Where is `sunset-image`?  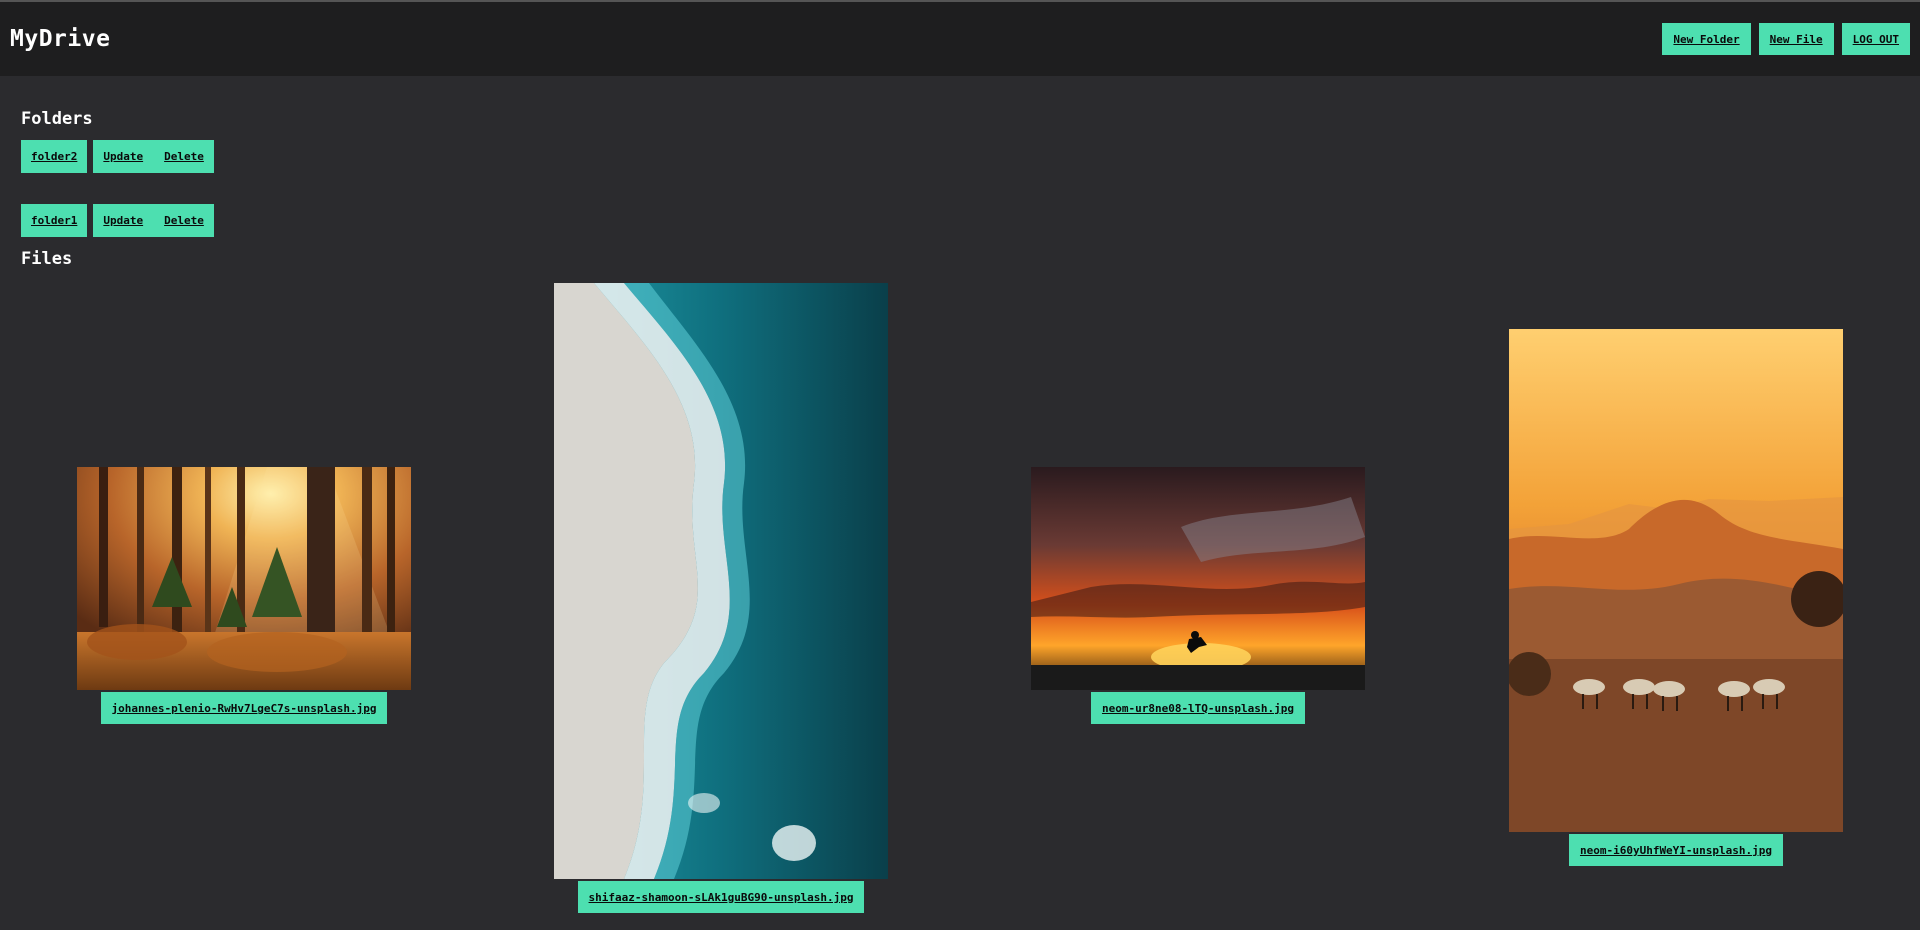
sunset-image is located at coordinates (1198, 578).